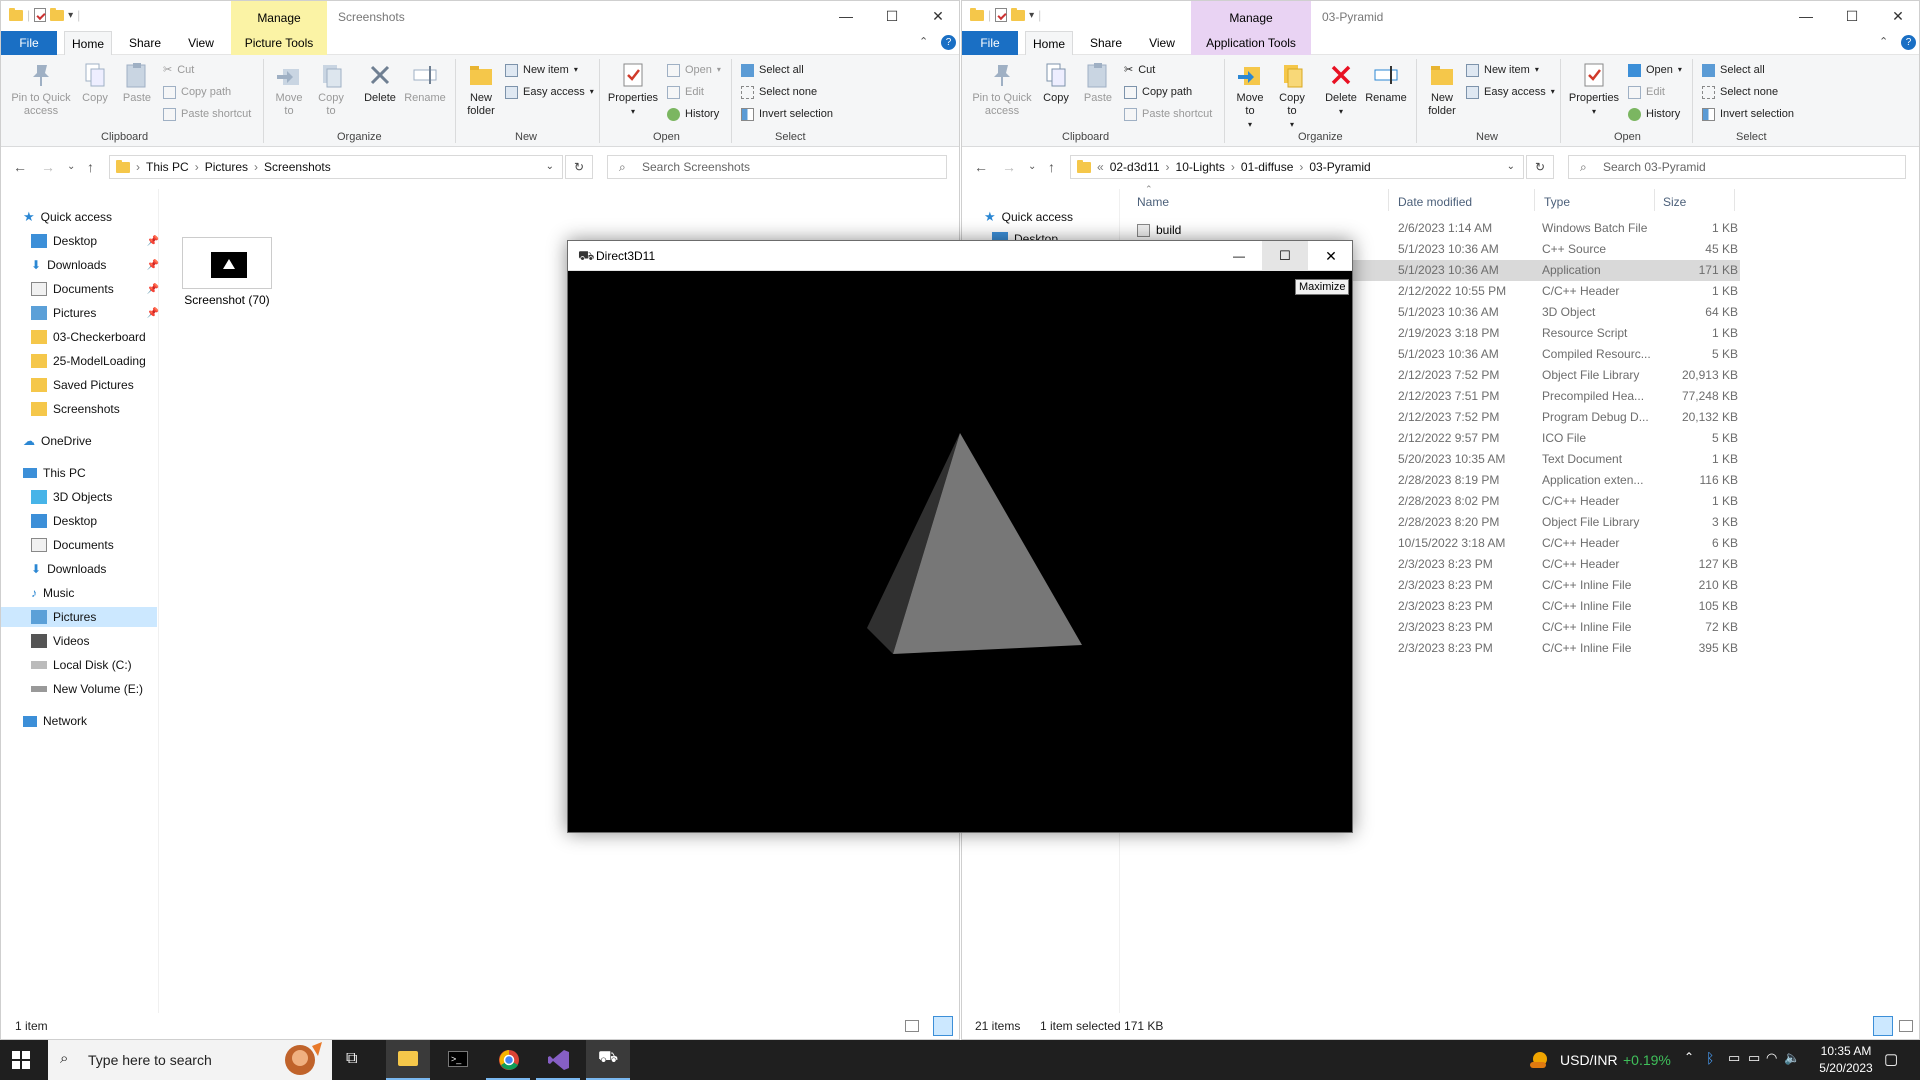  I want to click on search-input: Search Screenshots, so click(777, 167).